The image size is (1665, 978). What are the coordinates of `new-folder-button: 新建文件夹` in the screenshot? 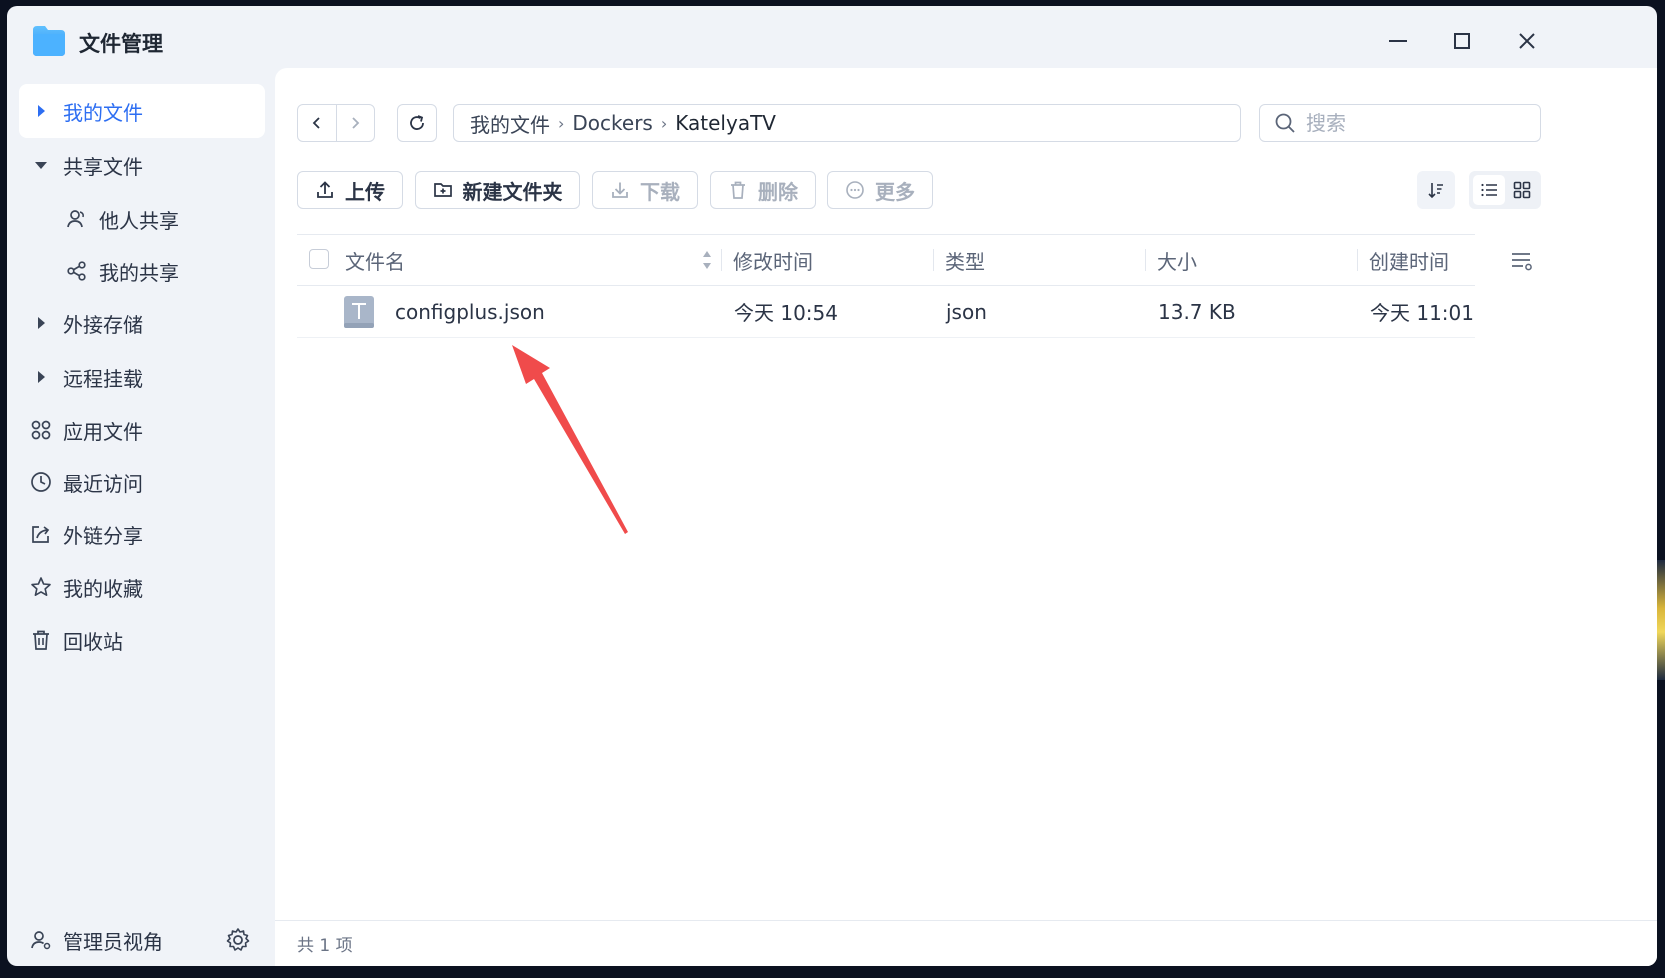 It's located at (497, 190).